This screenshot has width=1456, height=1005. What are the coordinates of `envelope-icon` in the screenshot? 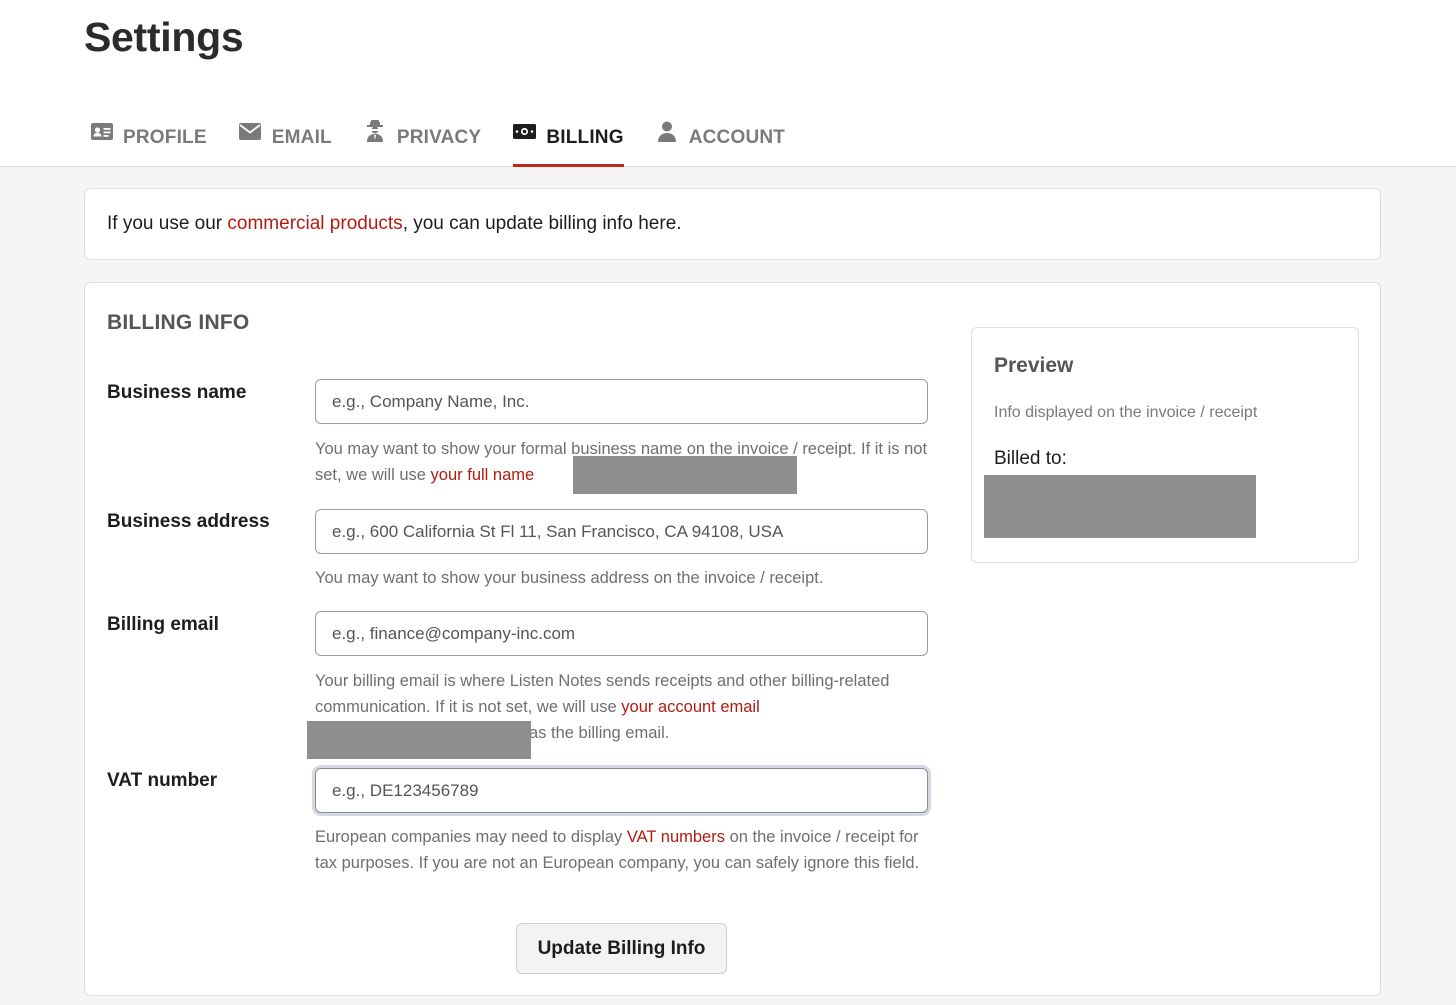 It's located at (250, 131).